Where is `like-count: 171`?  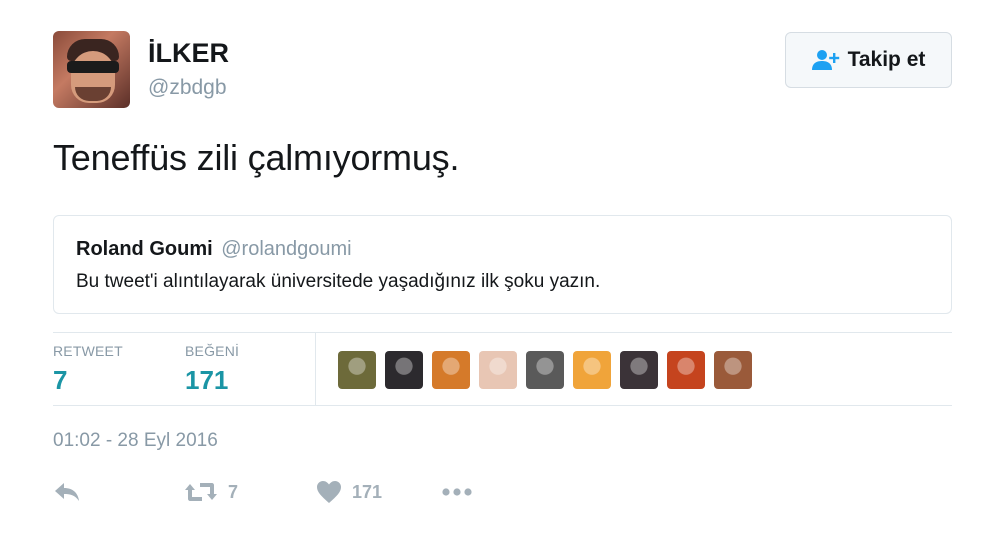 like-count: 171 is located at coordinates (367, 491).